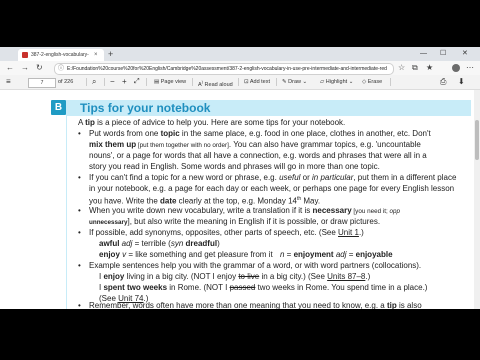  Describe the element at coordinates (443, 54) in the screenshot. I see `maximize-icon: ☐` at that location.